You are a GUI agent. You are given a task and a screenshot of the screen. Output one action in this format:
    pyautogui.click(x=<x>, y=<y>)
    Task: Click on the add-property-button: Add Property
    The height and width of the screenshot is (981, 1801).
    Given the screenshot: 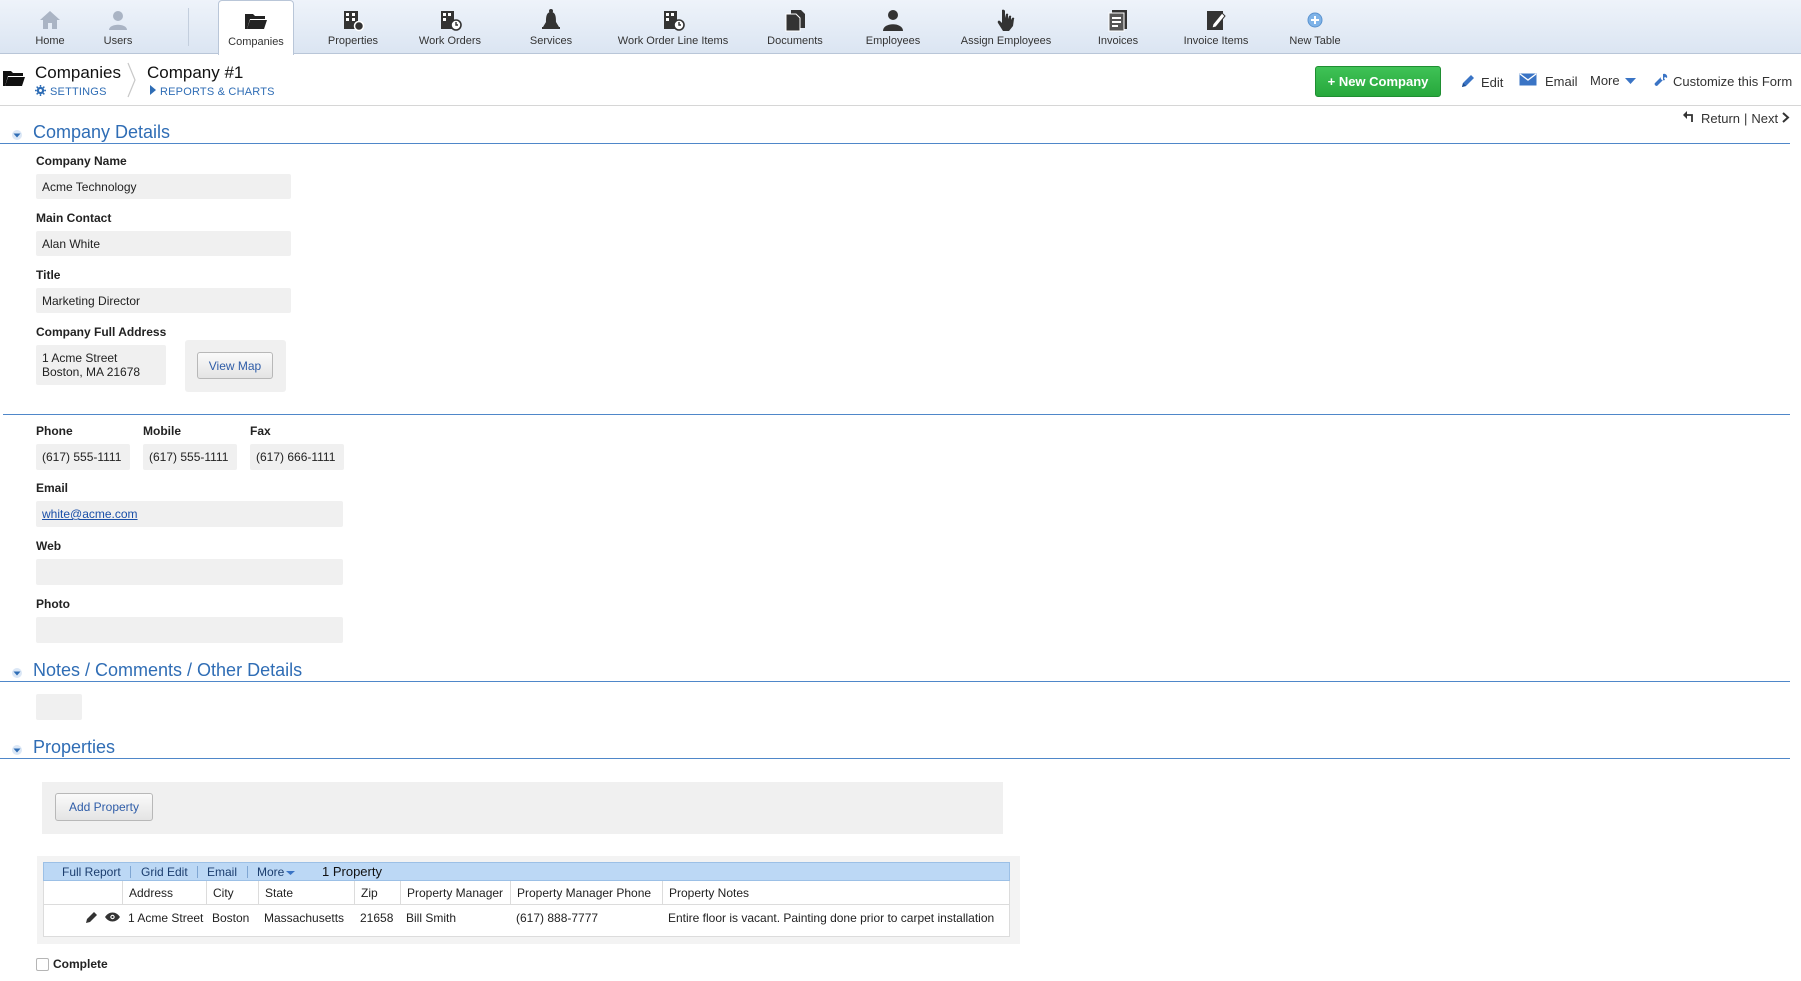 What is the action you would take?
    pyautogui.click(x=104, y=807)
    